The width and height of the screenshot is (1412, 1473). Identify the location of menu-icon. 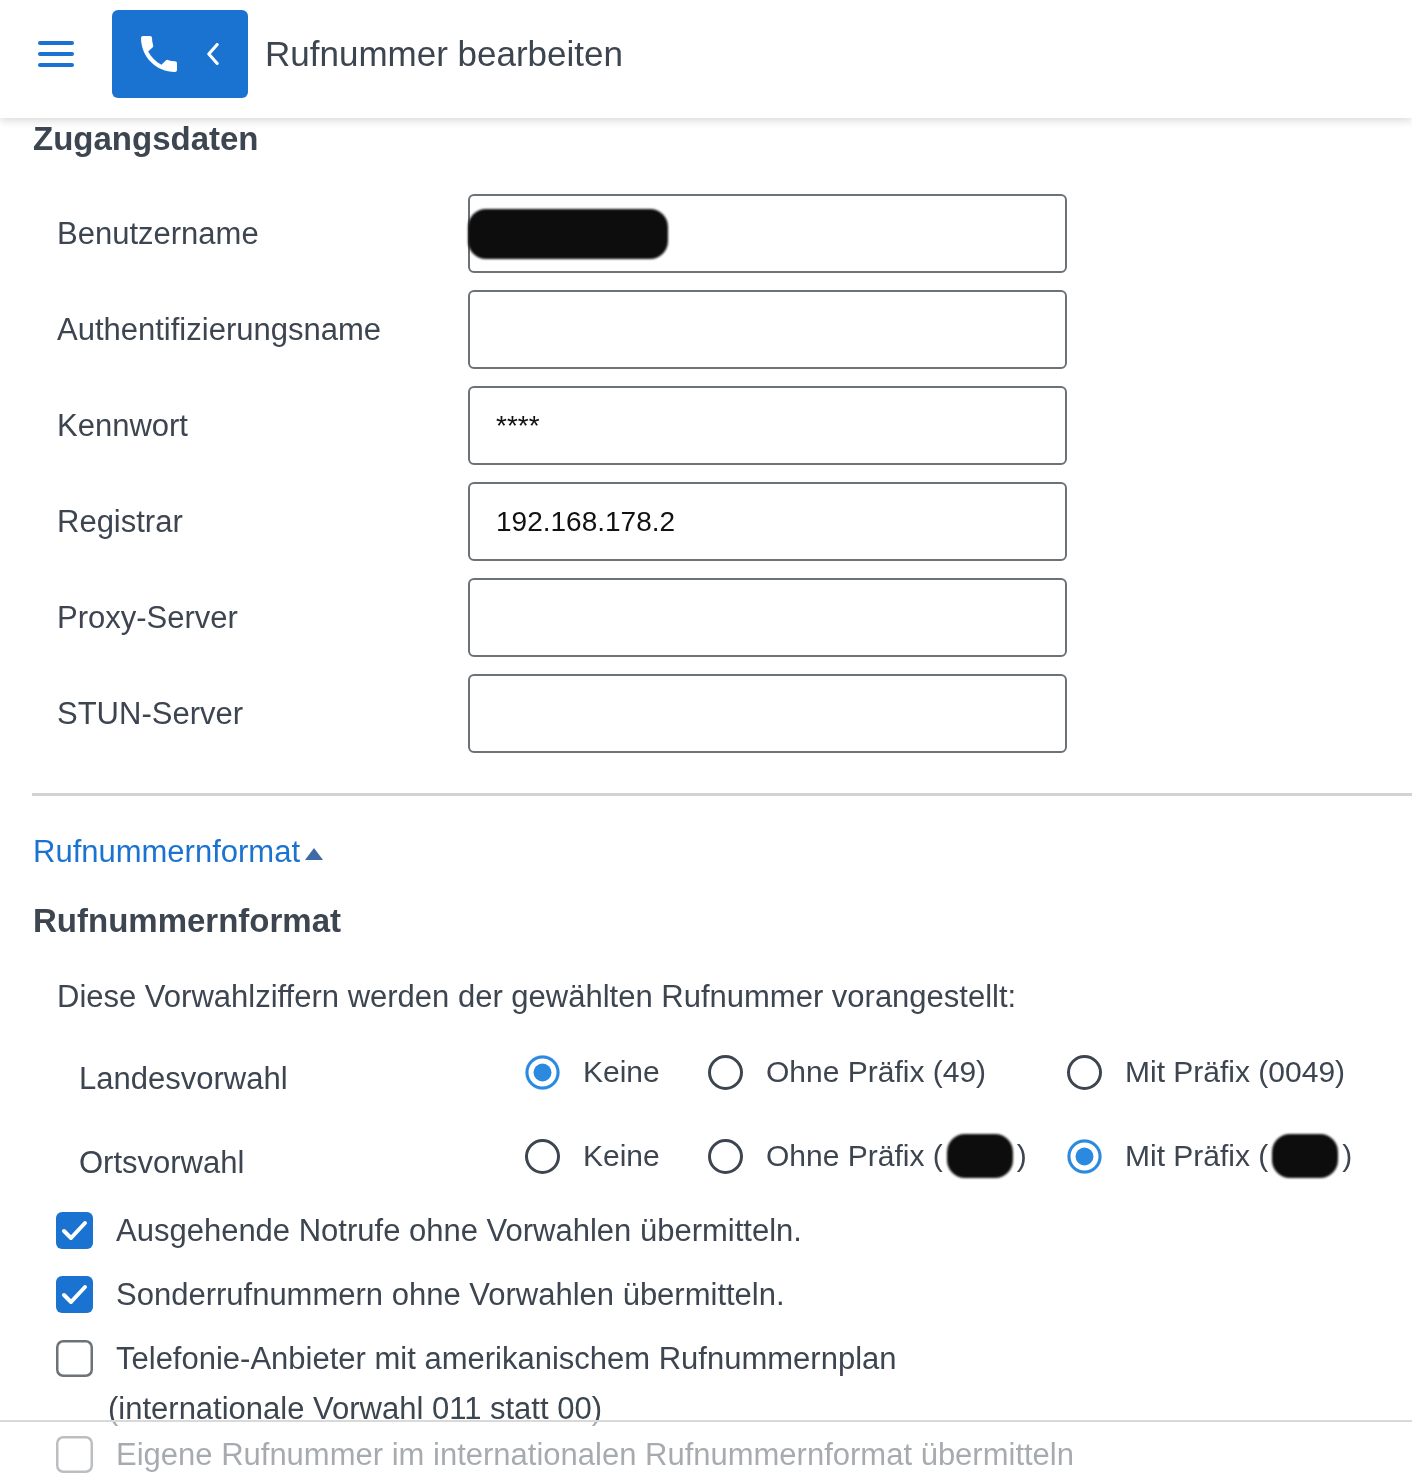
(56, 54).